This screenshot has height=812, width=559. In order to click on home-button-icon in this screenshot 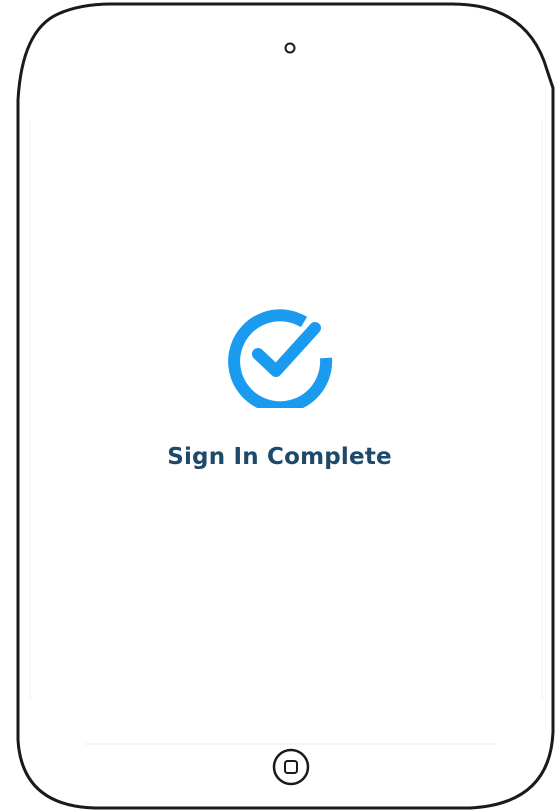, I will do `click(291, 767)`.